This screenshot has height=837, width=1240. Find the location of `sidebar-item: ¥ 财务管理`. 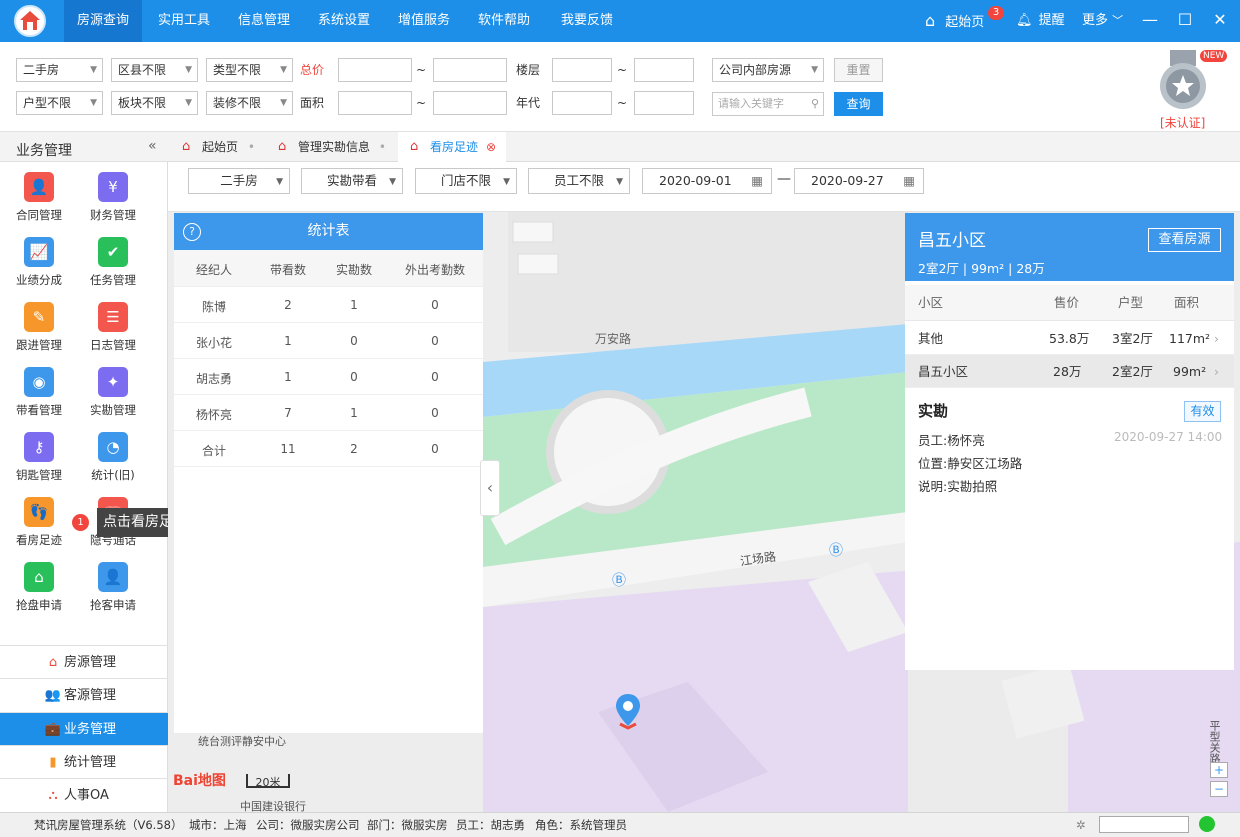

sidebar-item: ¥ 财务管理 is located at coordinates (113, 204).